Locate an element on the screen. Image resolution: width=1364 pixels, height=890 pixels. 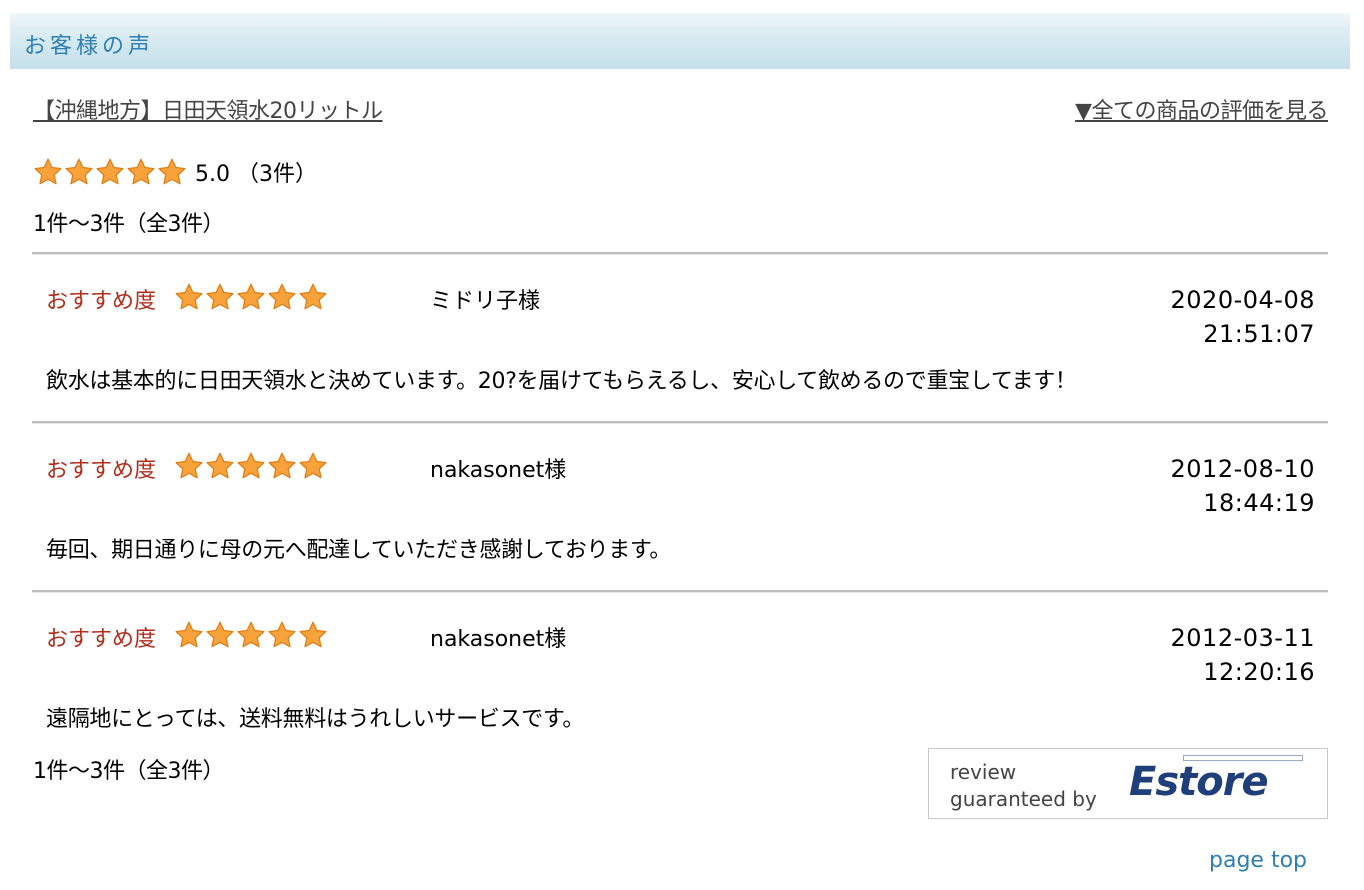
rating-summary: 5.0 （3件） is located at coordinates (175, 172).